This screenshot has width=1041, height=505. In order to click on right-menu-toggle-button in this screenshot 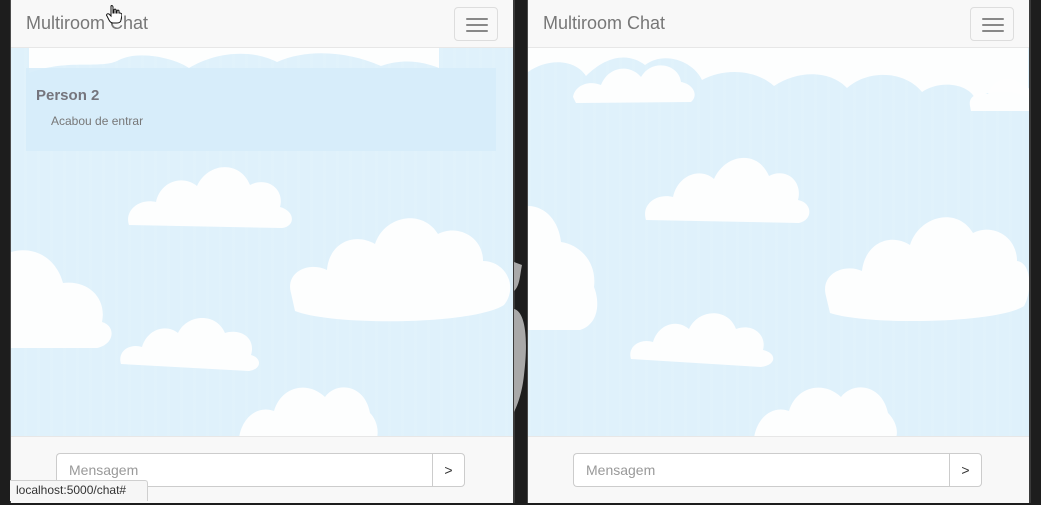, I will do `click(992, 24)`.